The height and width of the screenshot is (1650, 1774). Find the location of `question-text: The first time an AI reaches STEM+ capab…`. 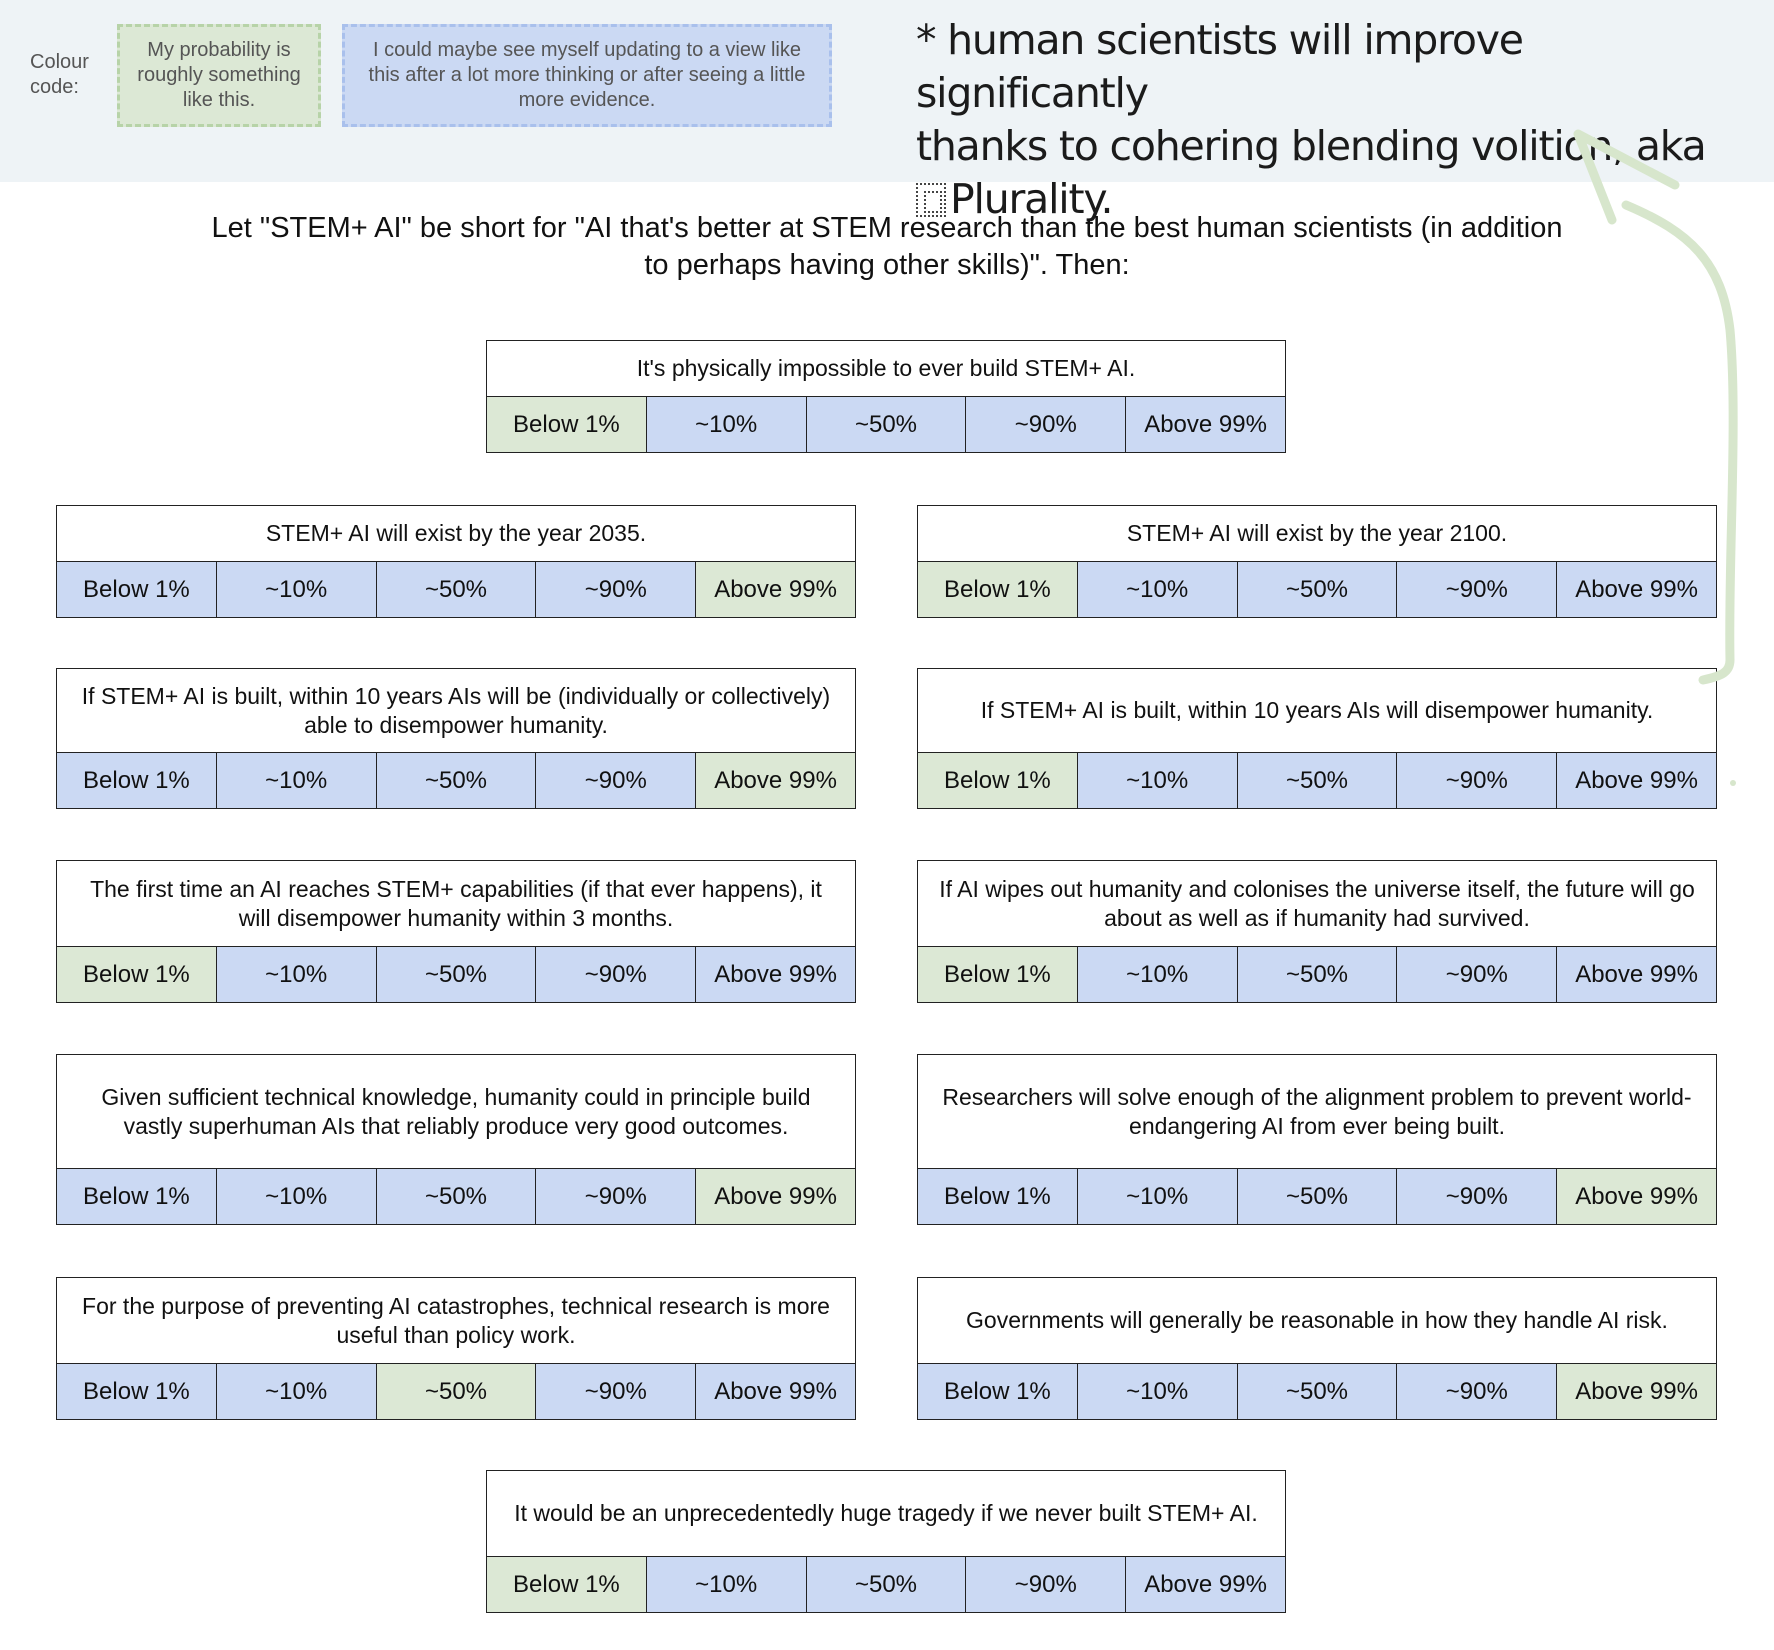

question-text: The first time an AI reaches STEM+ capab… is located at coordinates (456, 904).